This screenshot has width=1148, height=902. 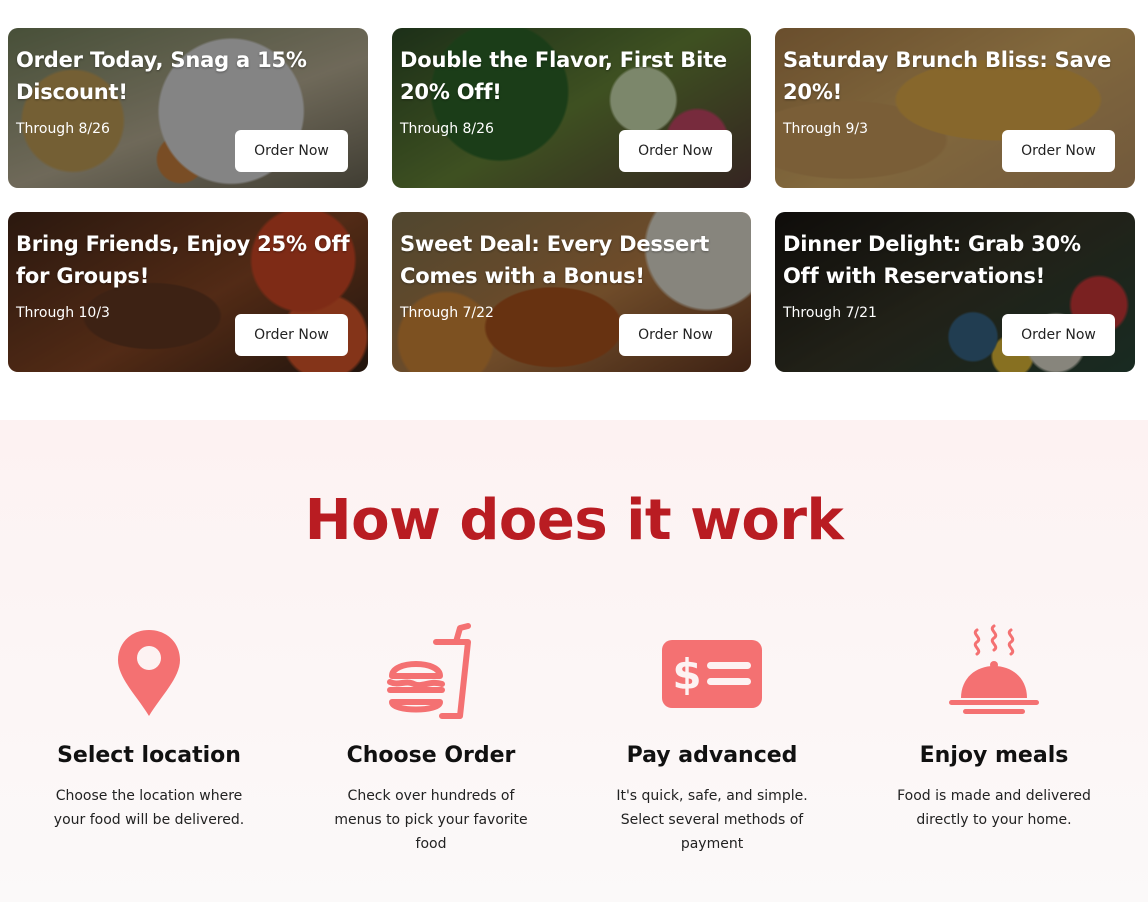 What do you see at coordinates (447, 313) in the screenshot?
I see `offer-date: Through 7/22` at bounding box center [447, 313].